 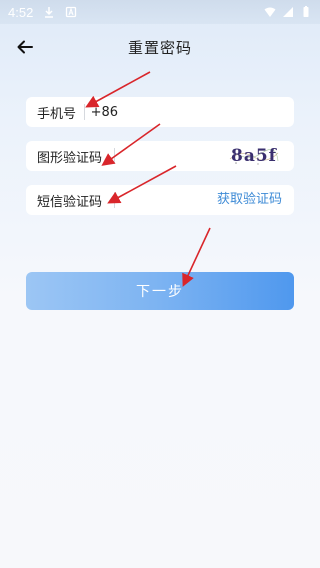 What do you see at coordinates (101, 112) in the screenshot?
I see `country-code: +86` at bounding box center [101, 112].